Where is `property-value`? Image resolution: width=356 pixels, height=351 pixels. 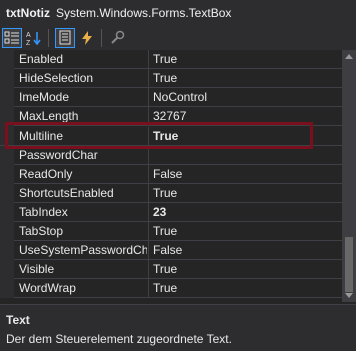
property-value is located at coordinates (245, 155).